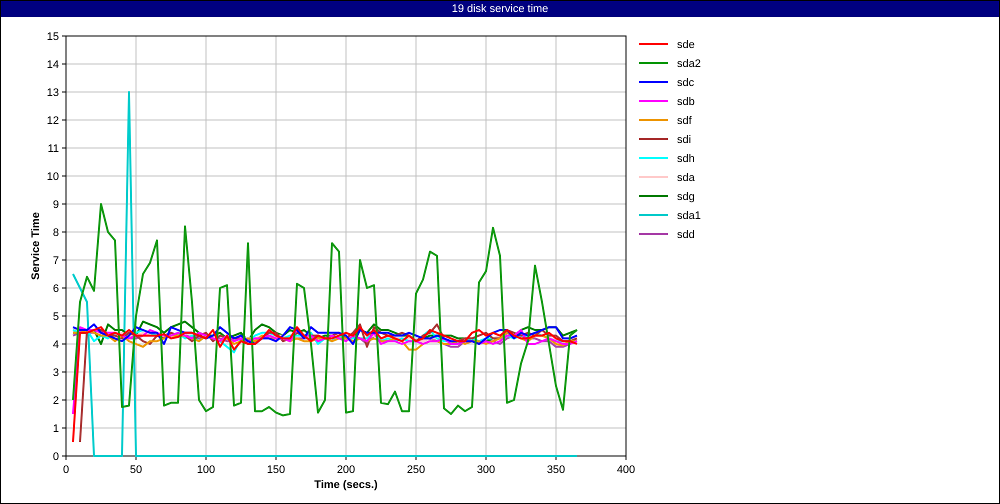  Describe the element at coordinates (66, 470) in the screenshot. I see `x-tick-label: 0` at that location.